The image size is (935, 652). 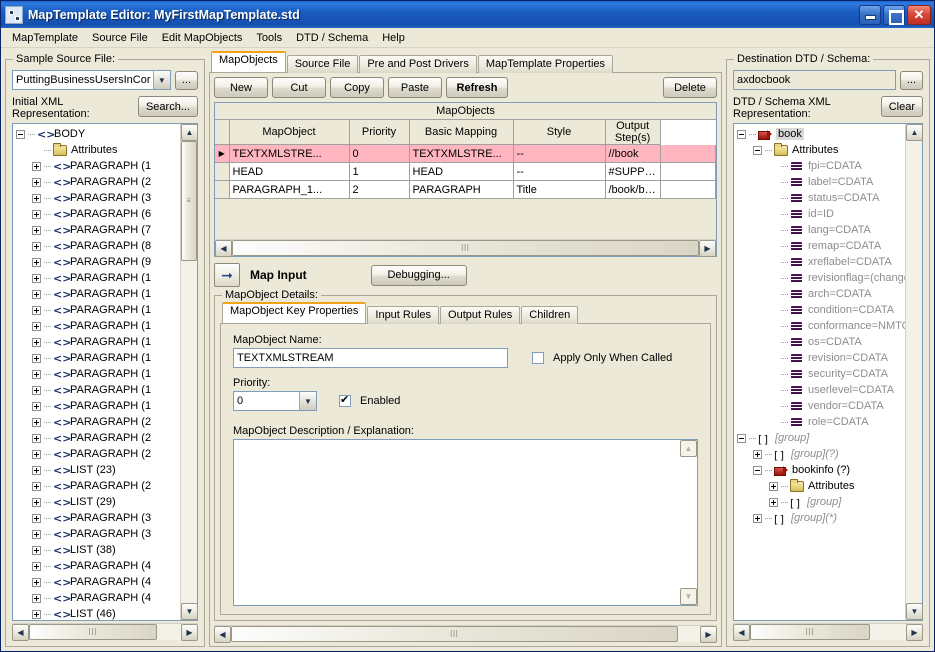 What do you see at coordinates (559, 132) in the screenshot?
I see `col-style: Style` at bounding box center [559, 132].